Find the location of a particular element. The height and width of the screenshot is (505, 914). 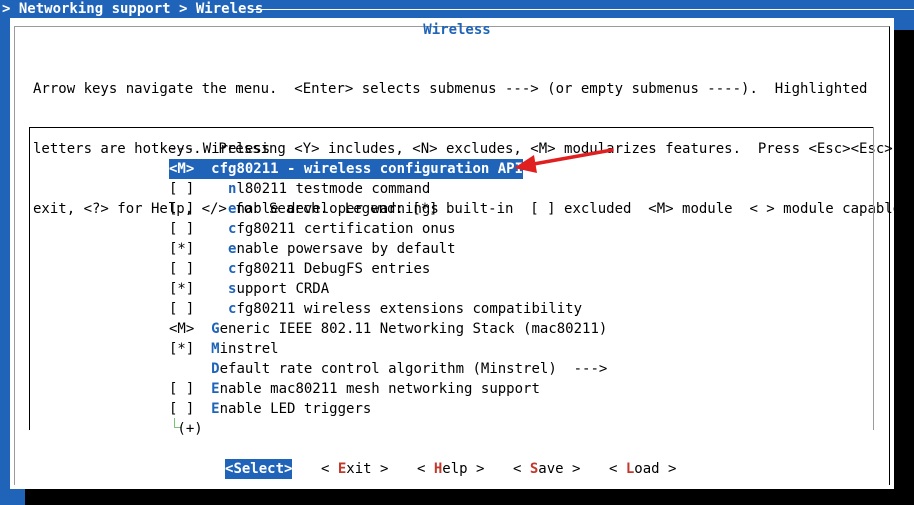

help-button: < Help > is located at coordinates (450, 469).